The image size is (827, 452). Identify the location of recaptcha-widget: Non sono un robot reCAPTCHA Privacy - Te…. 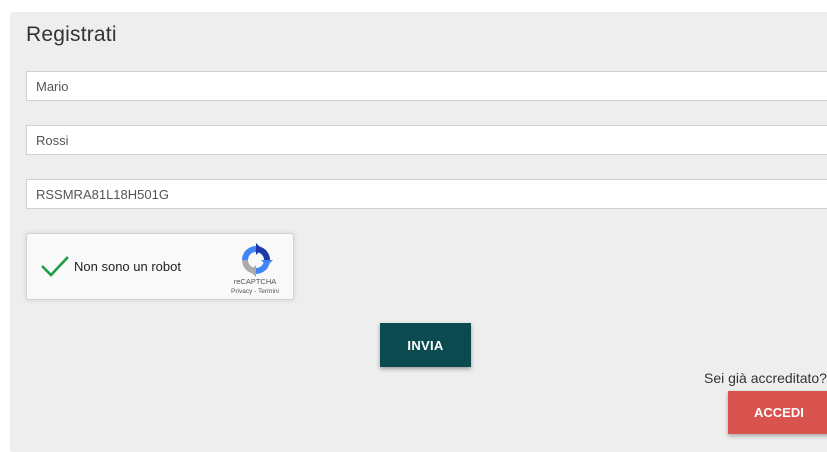
(160, 266).